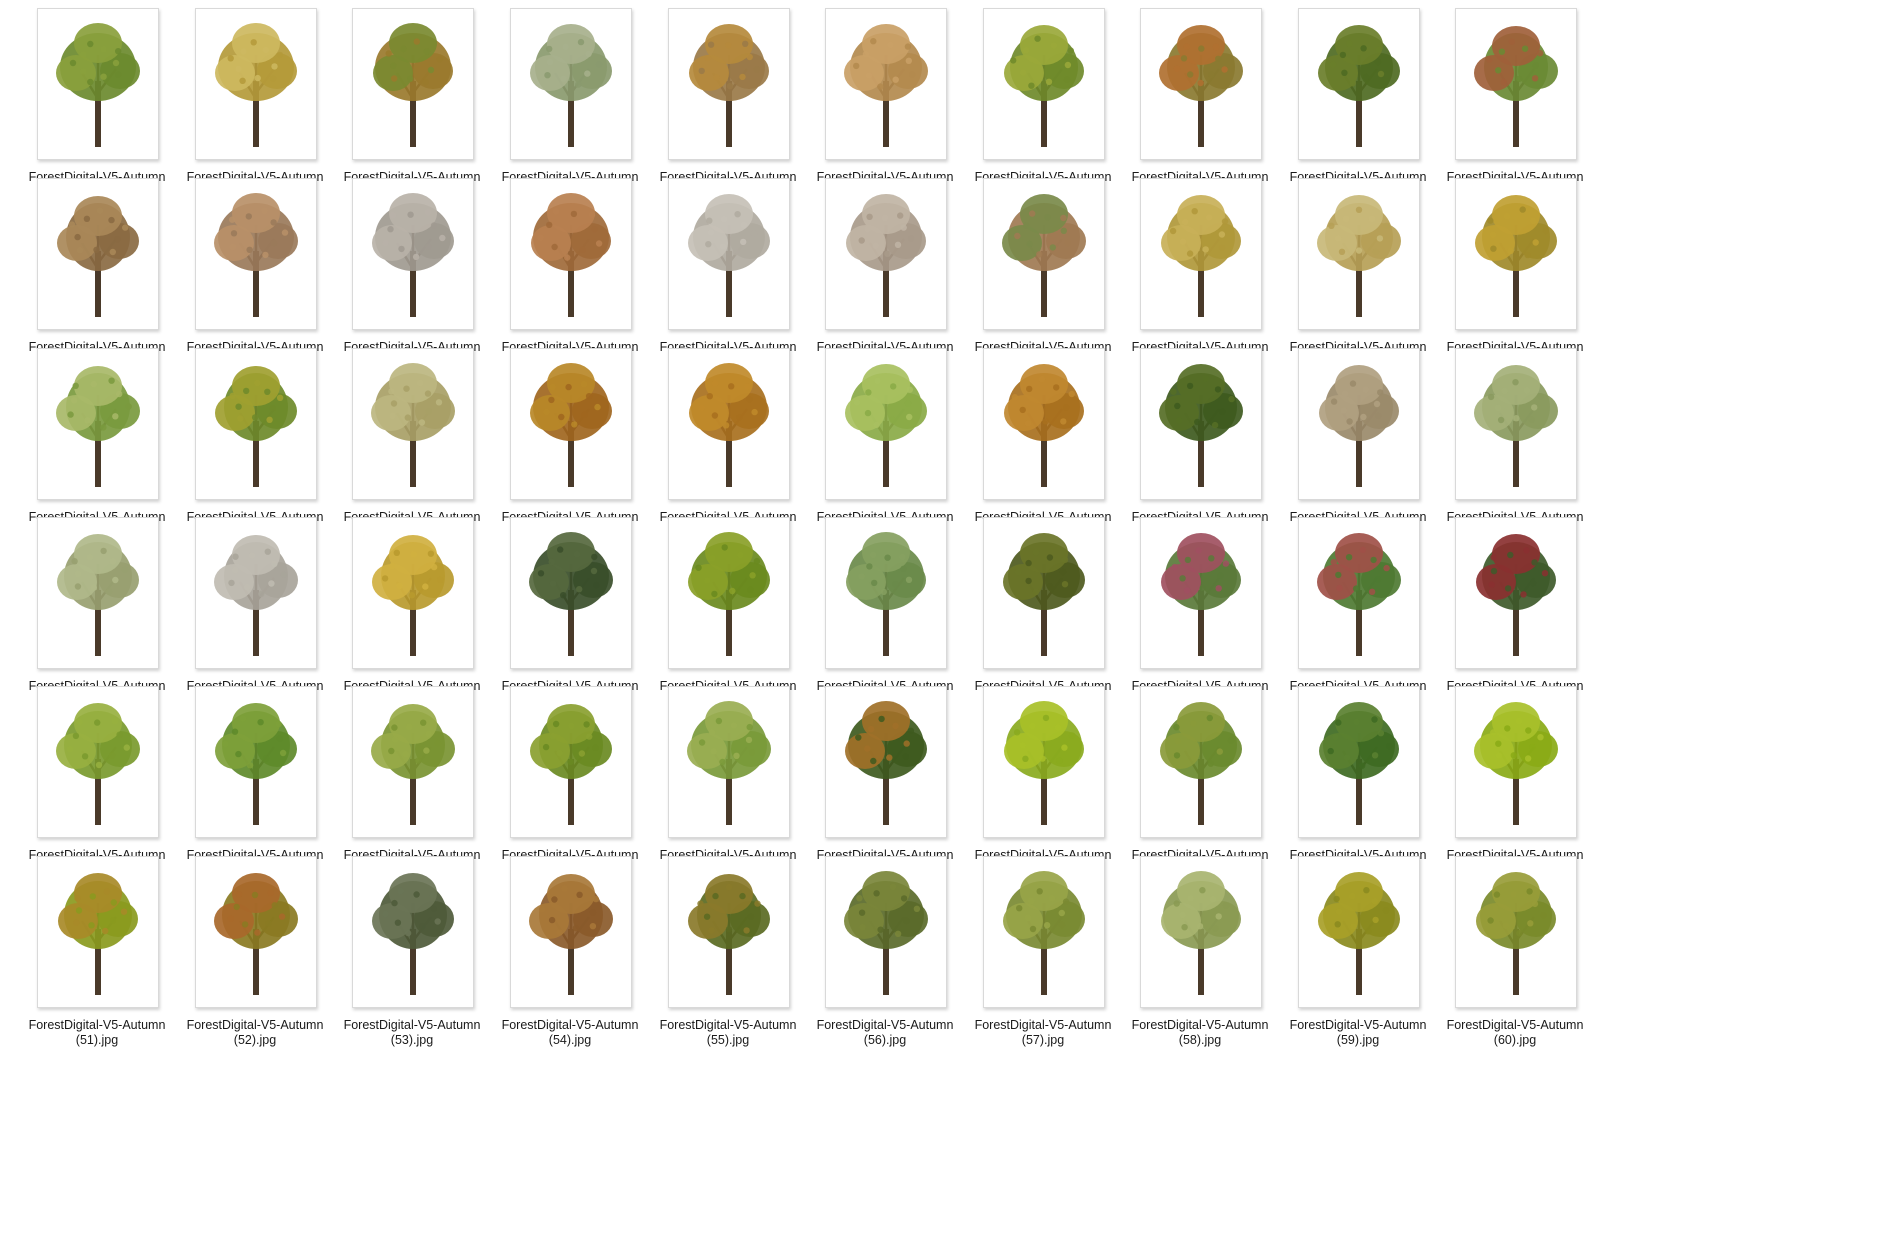 The height and width of the screenshot is (1247, 1891). Describe the element at coordinates (255, 1025) in the screenshot. I see `file-name-line: ForestDigital-V5-Autumn` at that location.